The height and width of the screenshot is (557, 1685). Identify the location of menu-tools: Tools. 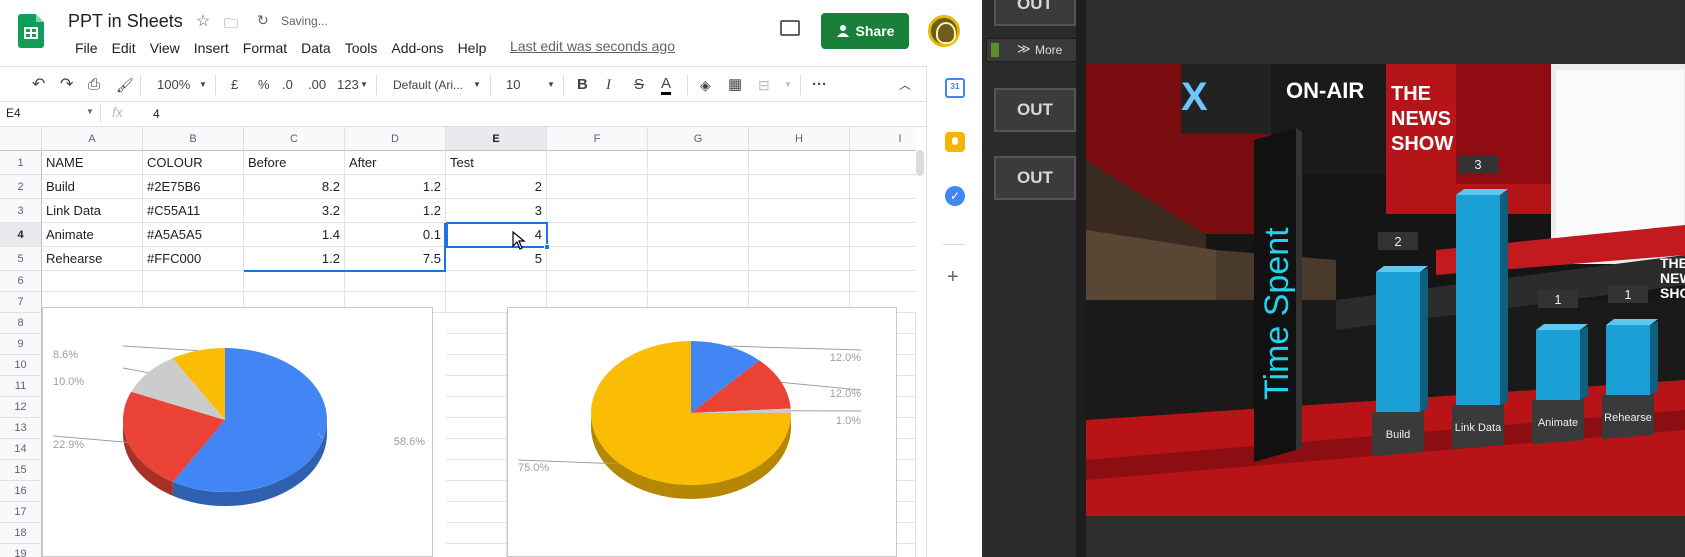
(361, 48).